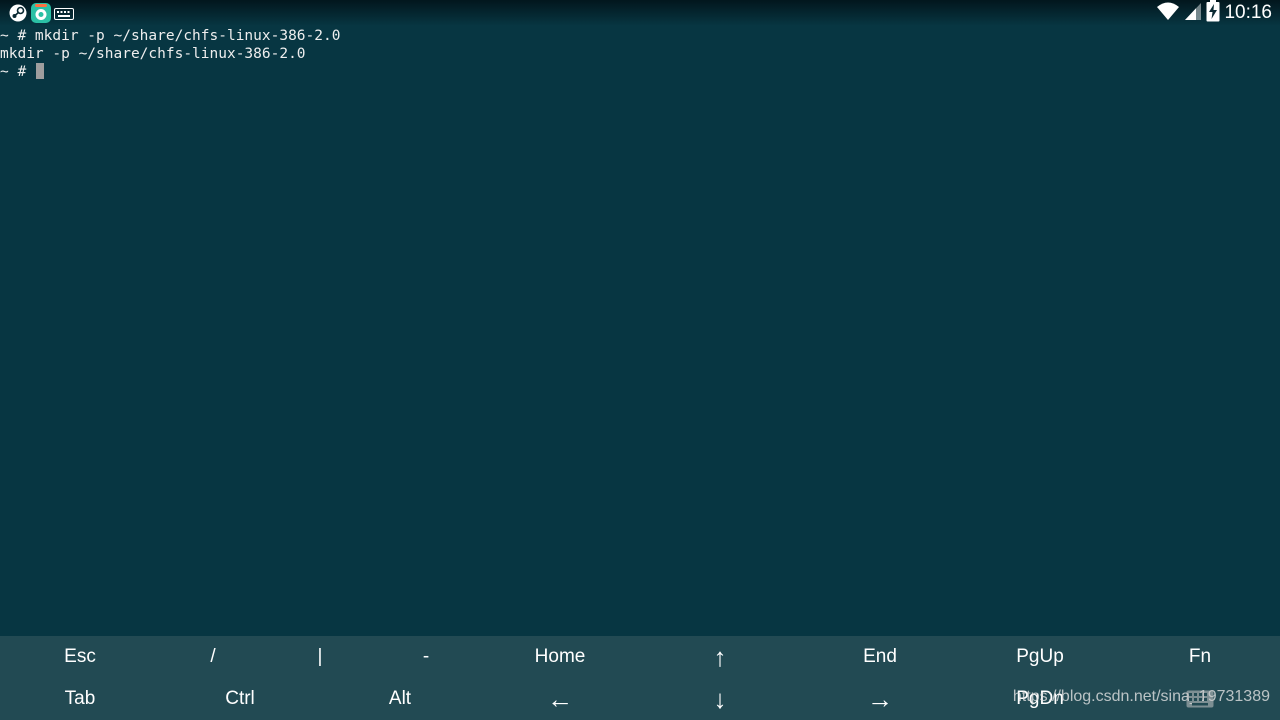 The image size is (1280, 720). Describe the element at coordinates (1040, 657) in the screenshot. I see `page-up-key: PgUp` at that location.